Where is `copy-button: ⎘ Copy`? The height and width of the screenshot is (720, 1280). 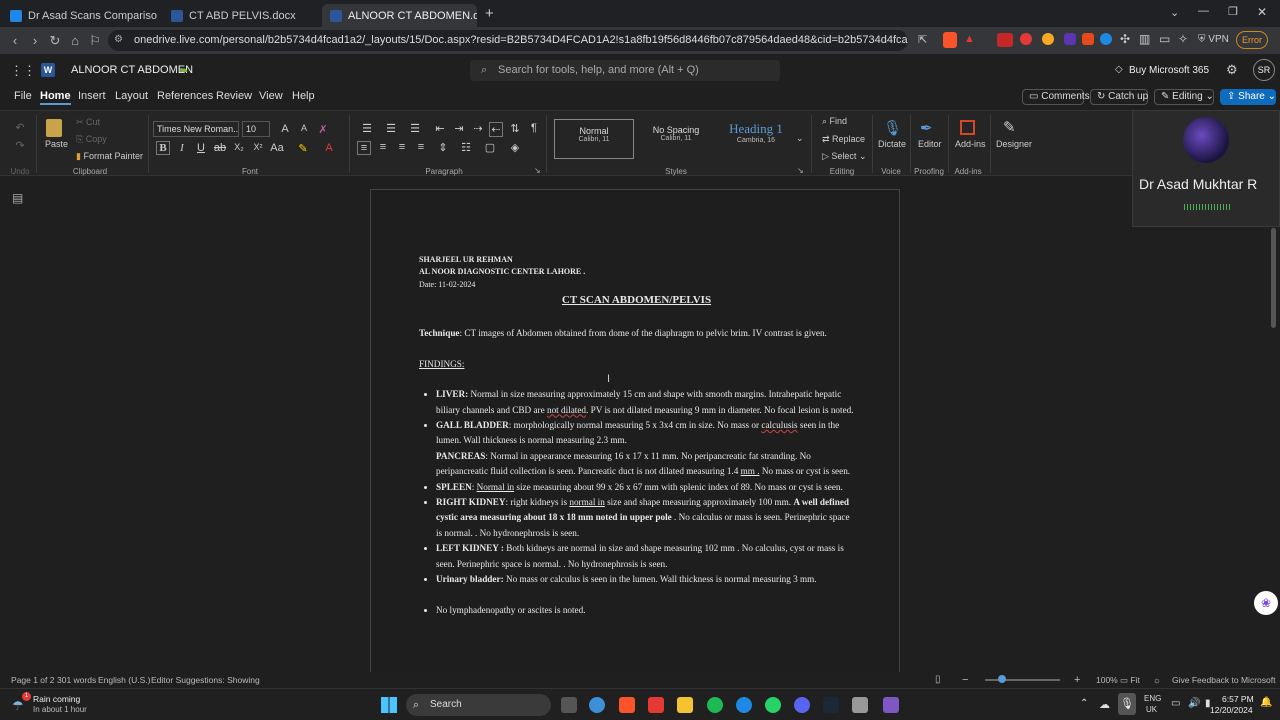 copy-button: ⎘ Copy is located at coordinates (91, 139).